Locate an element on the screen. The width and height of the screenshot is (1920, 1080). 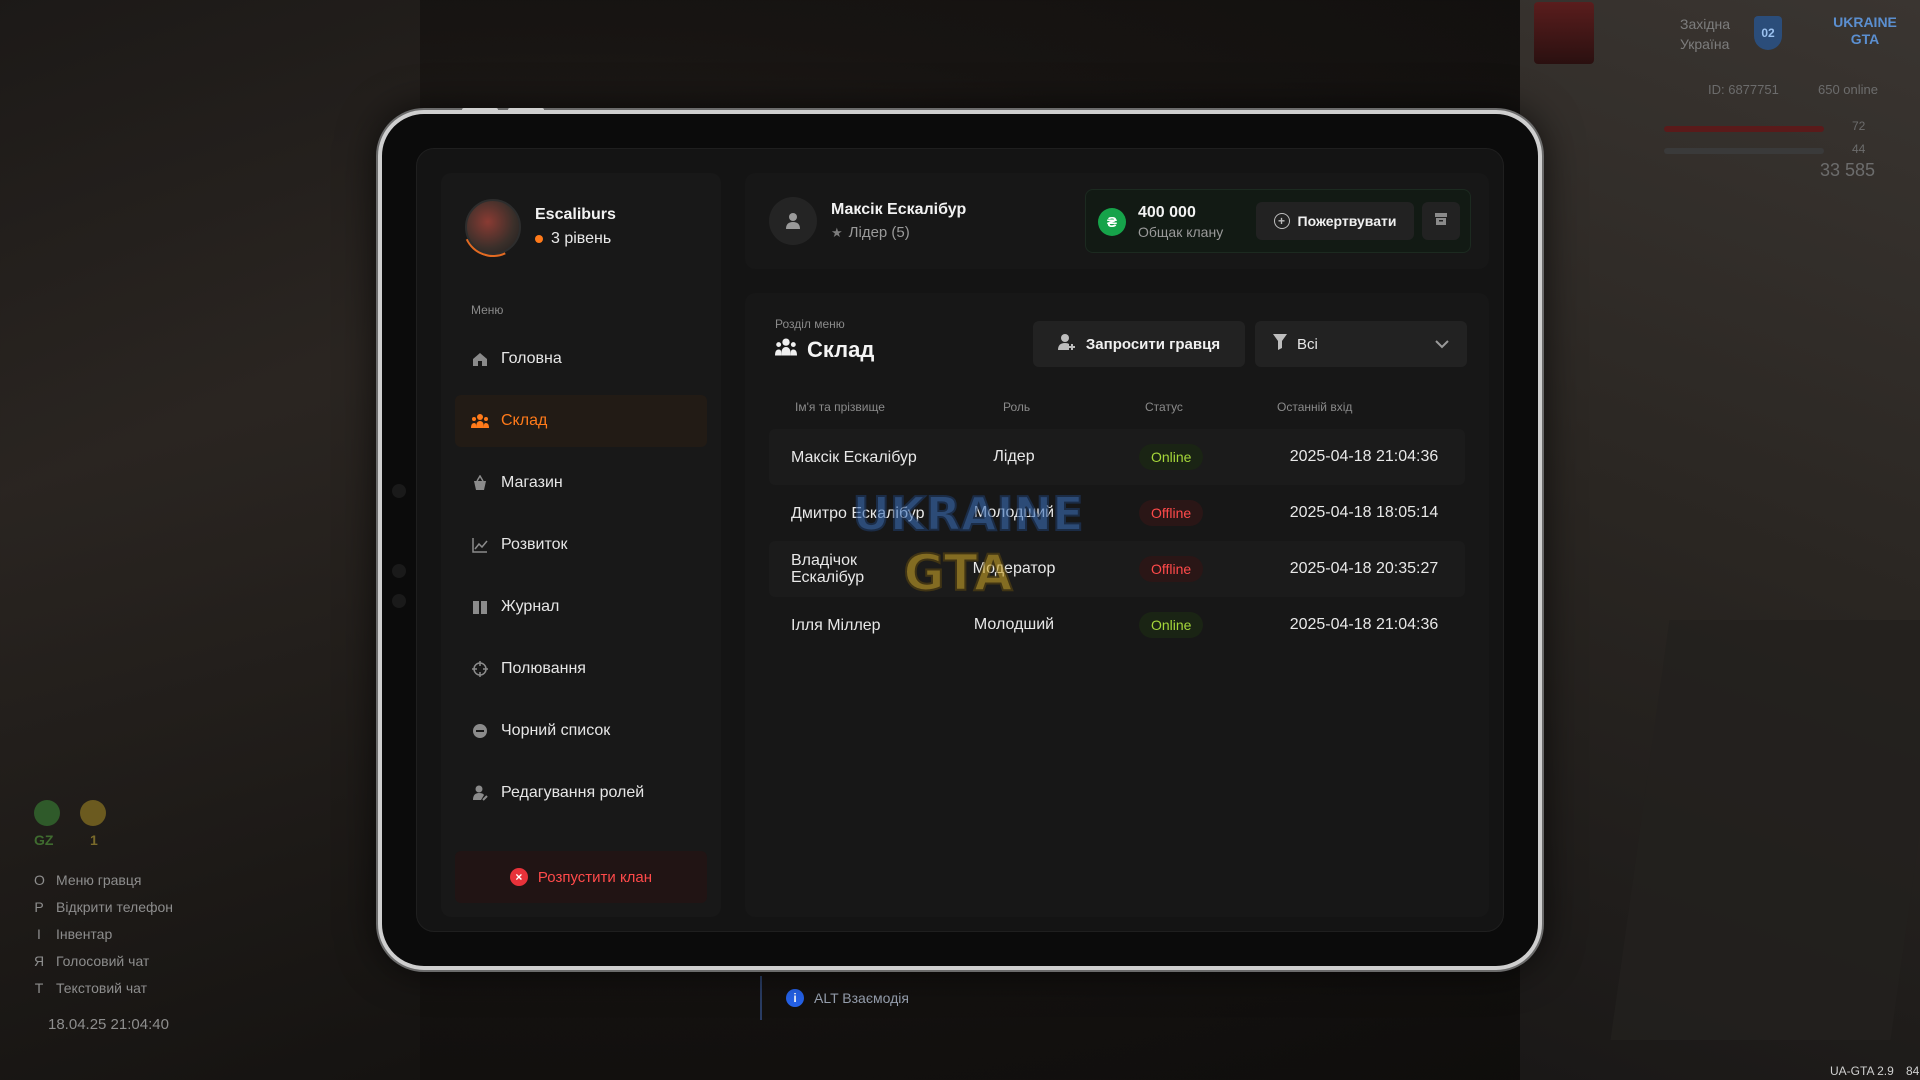
sidebar-item-label: Розвиток is located at coordinates (534, 544).